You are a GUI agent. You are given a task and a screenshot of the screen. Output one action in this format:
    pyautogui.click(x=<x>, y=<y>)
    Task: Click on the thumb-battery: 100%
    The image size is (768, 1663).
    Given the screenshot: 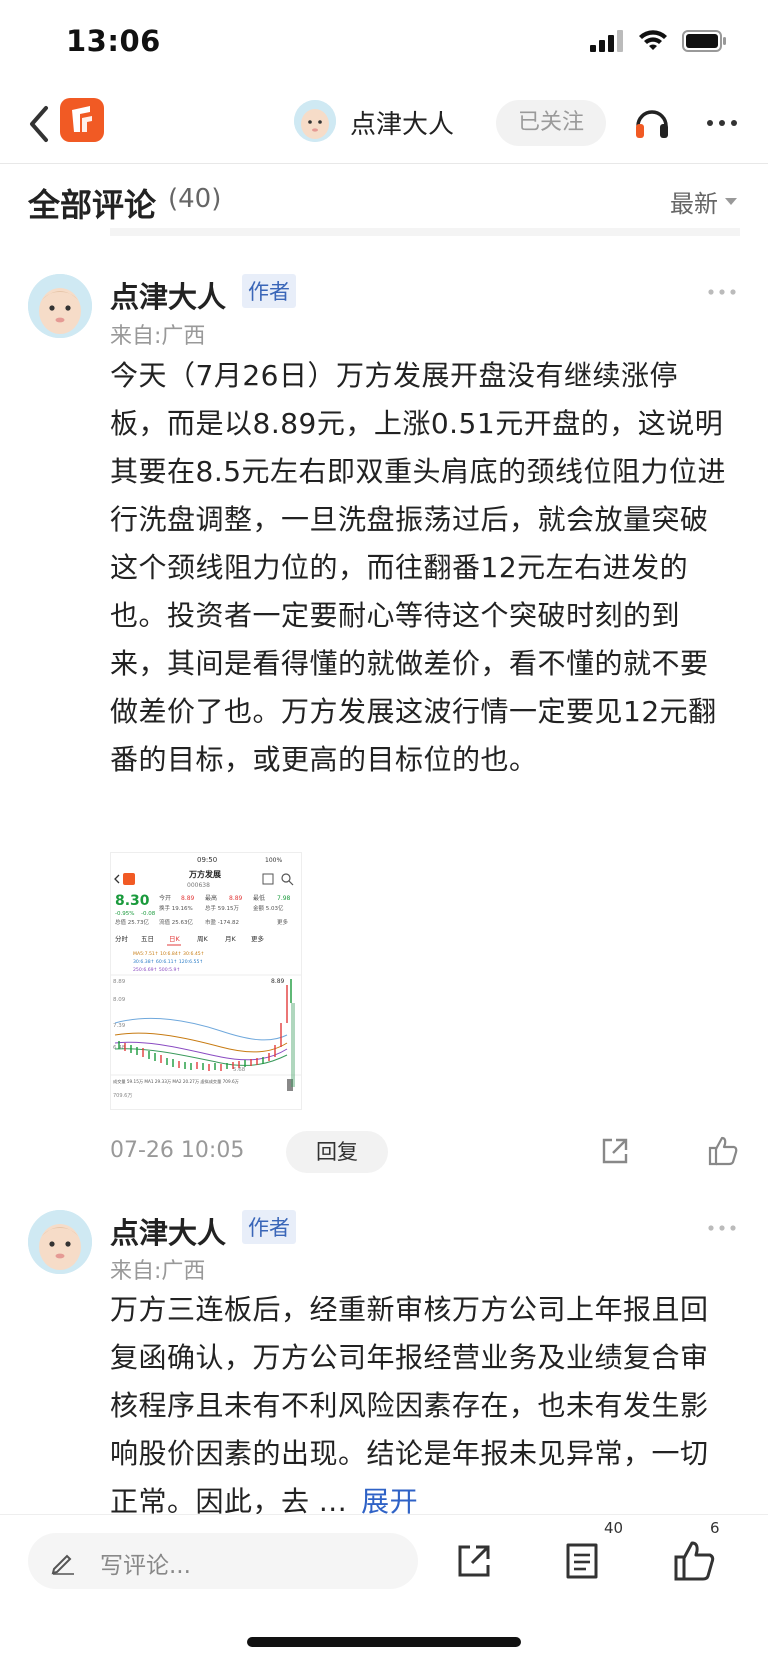 What is the action you would take?
    pyautogui.click(x=273, y=860)
    